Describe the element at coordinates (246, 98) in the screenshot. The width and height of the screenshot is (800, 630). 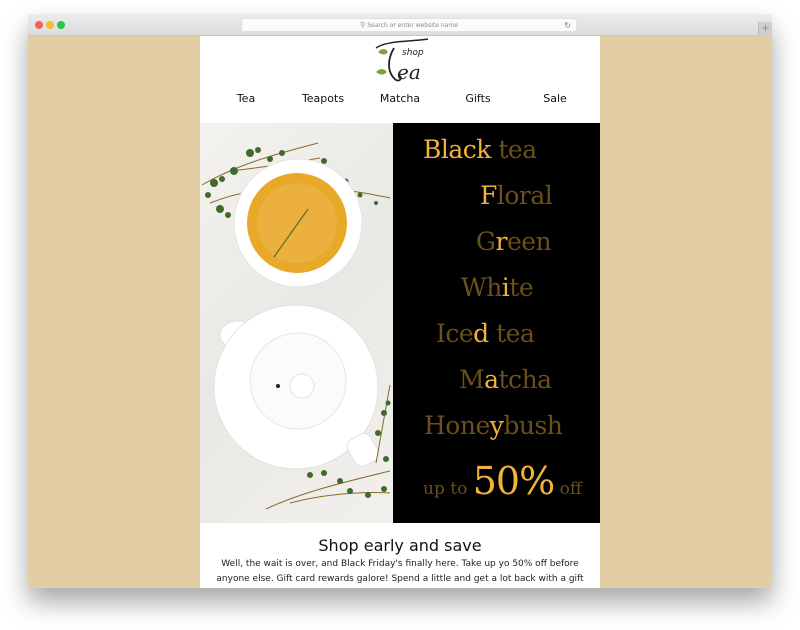
I see `nav-item-tea: Tea` at that location.